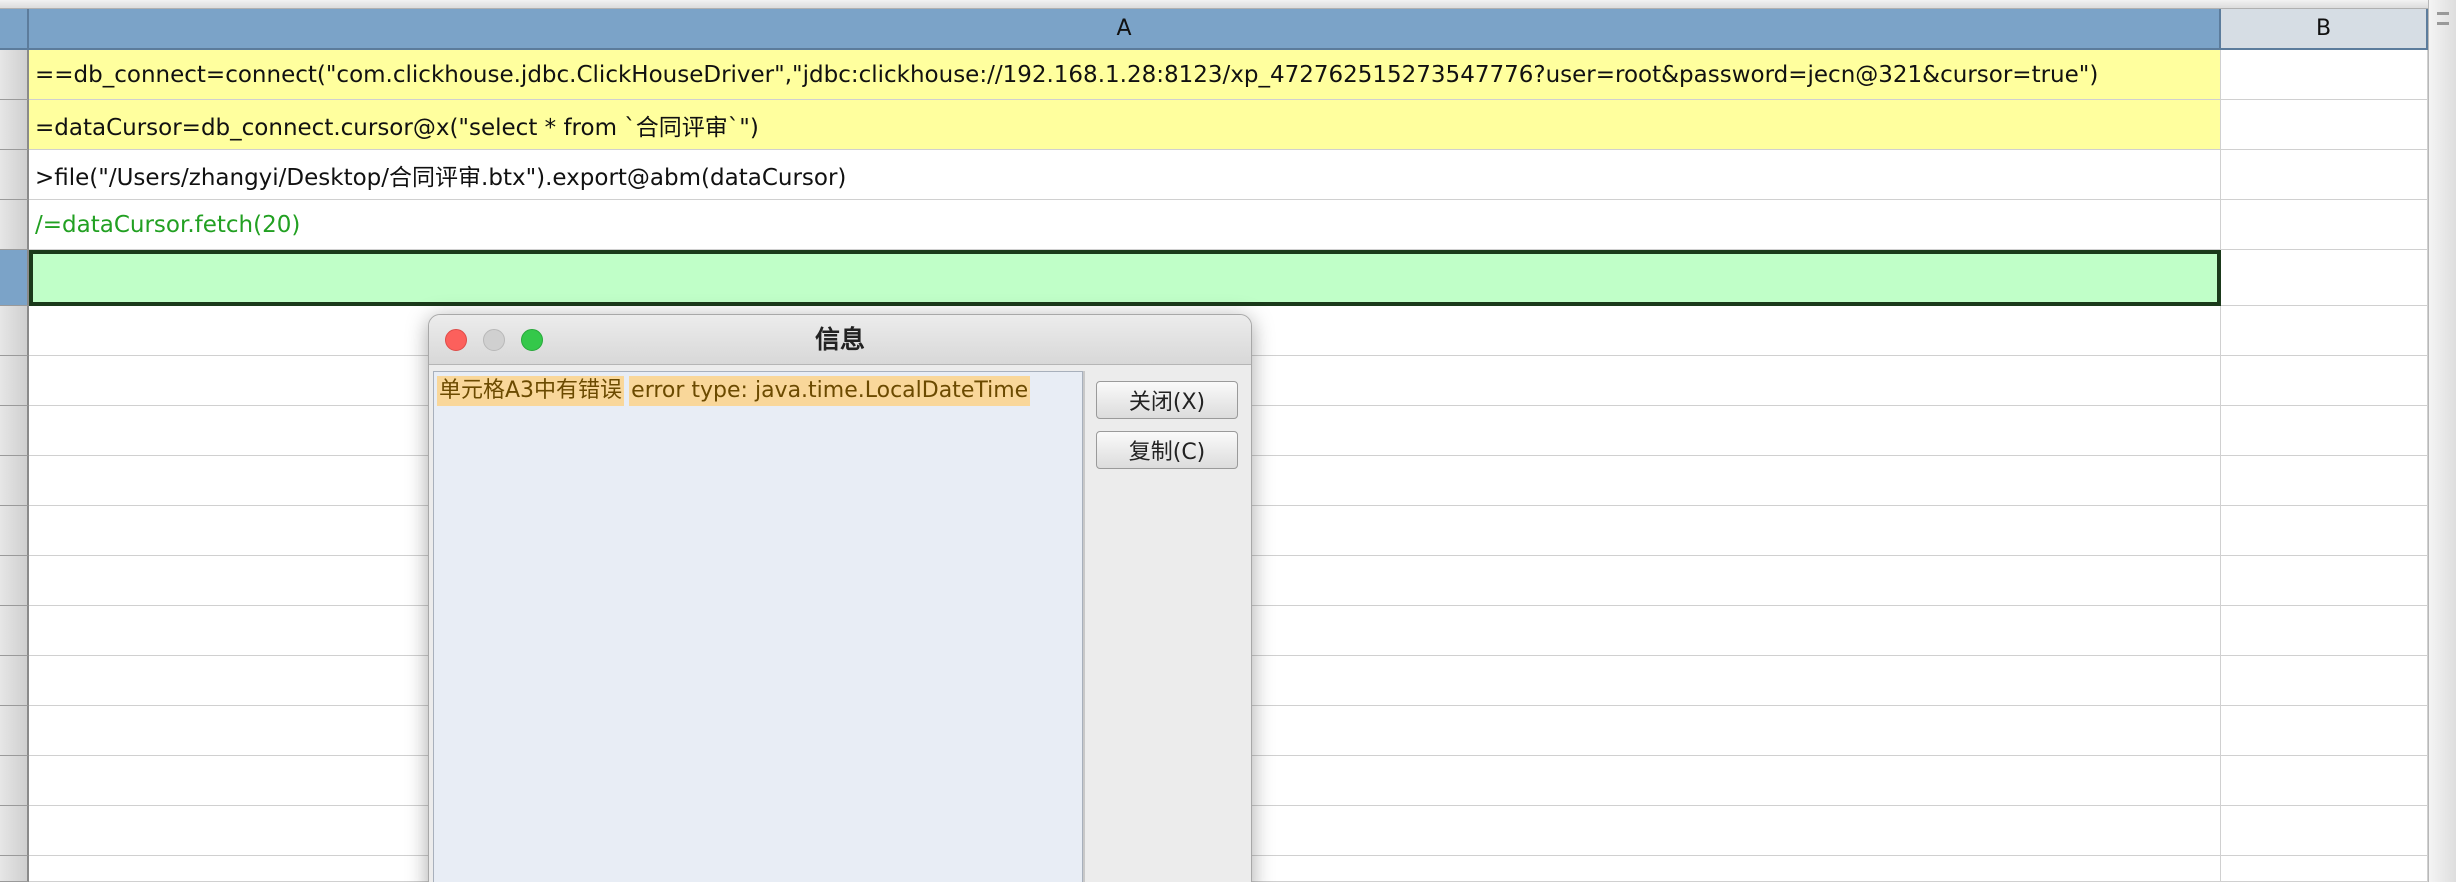 Image resolution: width=2456 pixels, height=882 pixels. Describe the element at coordinates (1084, 626) in the screenshot. I see `panel-divider` at that location.